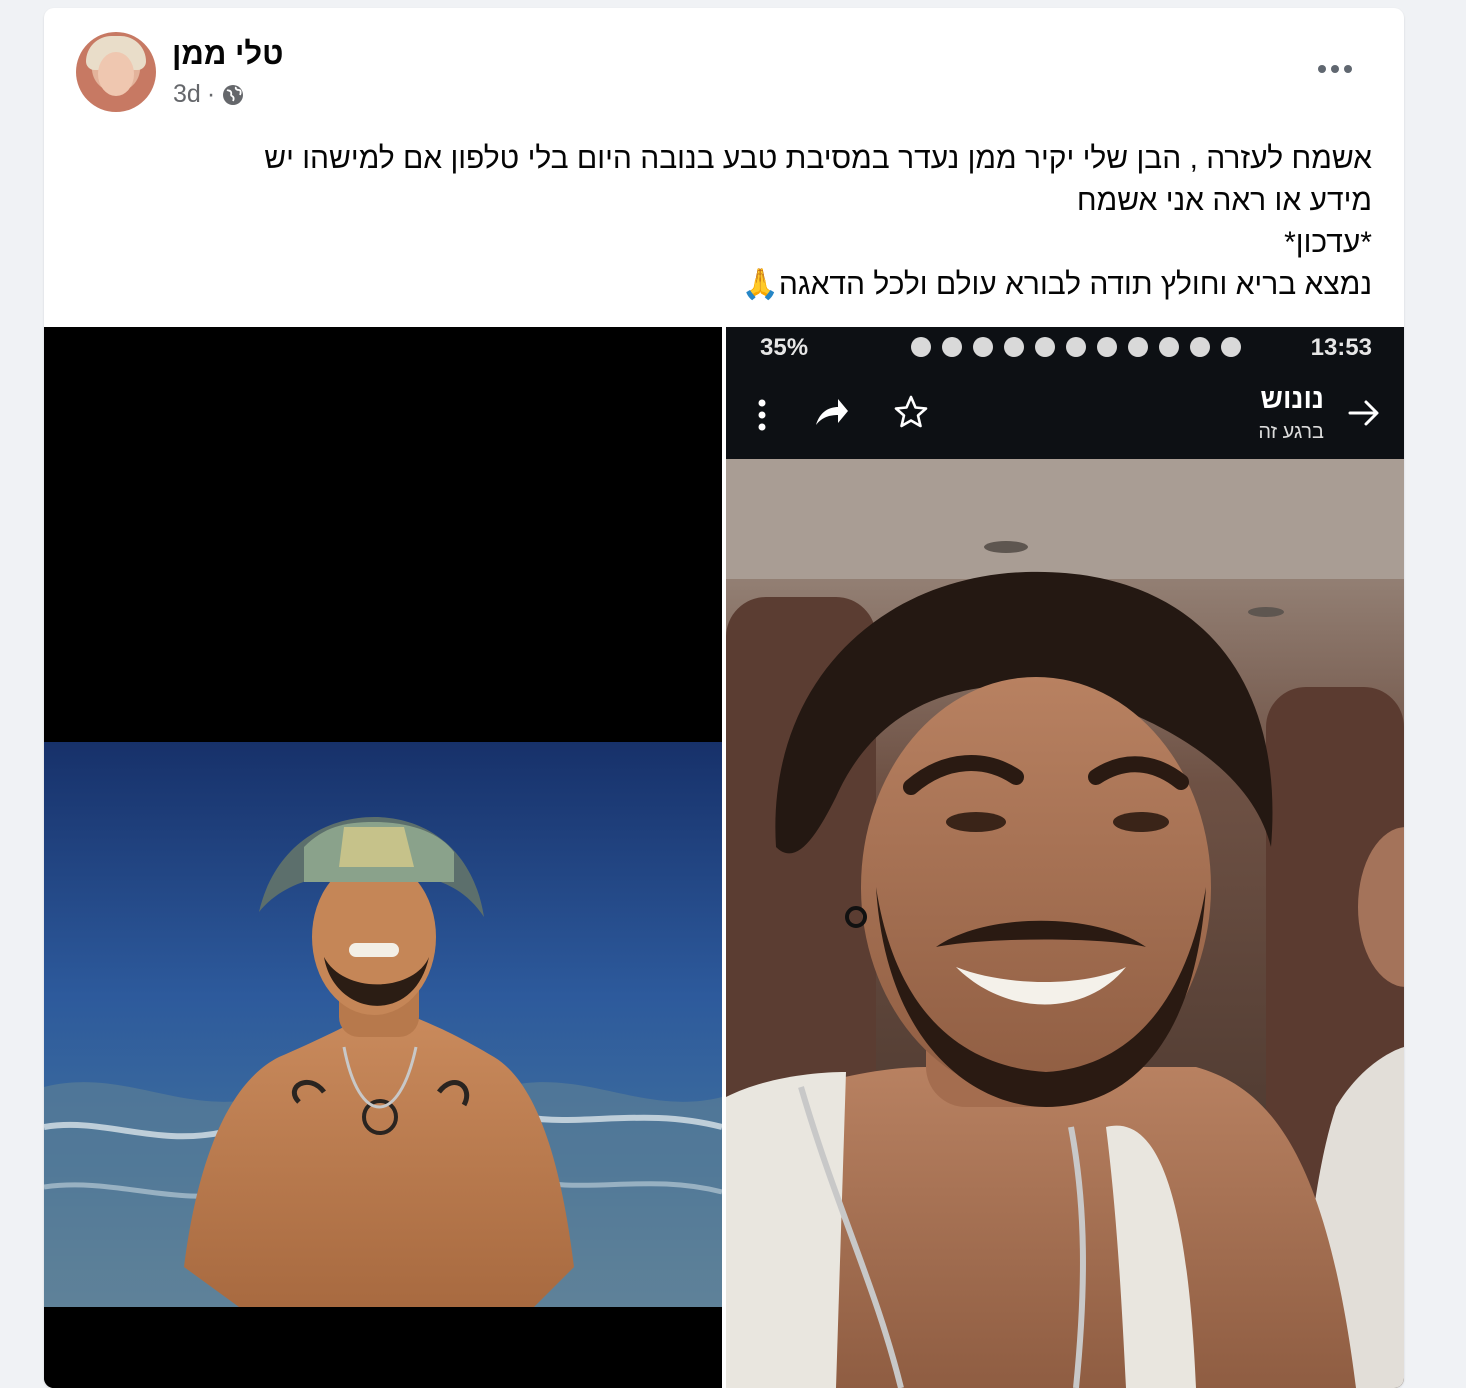 The image size is (1466, 1388). Describe the element at coordinates (921, 347) in the screenshot. I see `tiktok-icon` at that location.